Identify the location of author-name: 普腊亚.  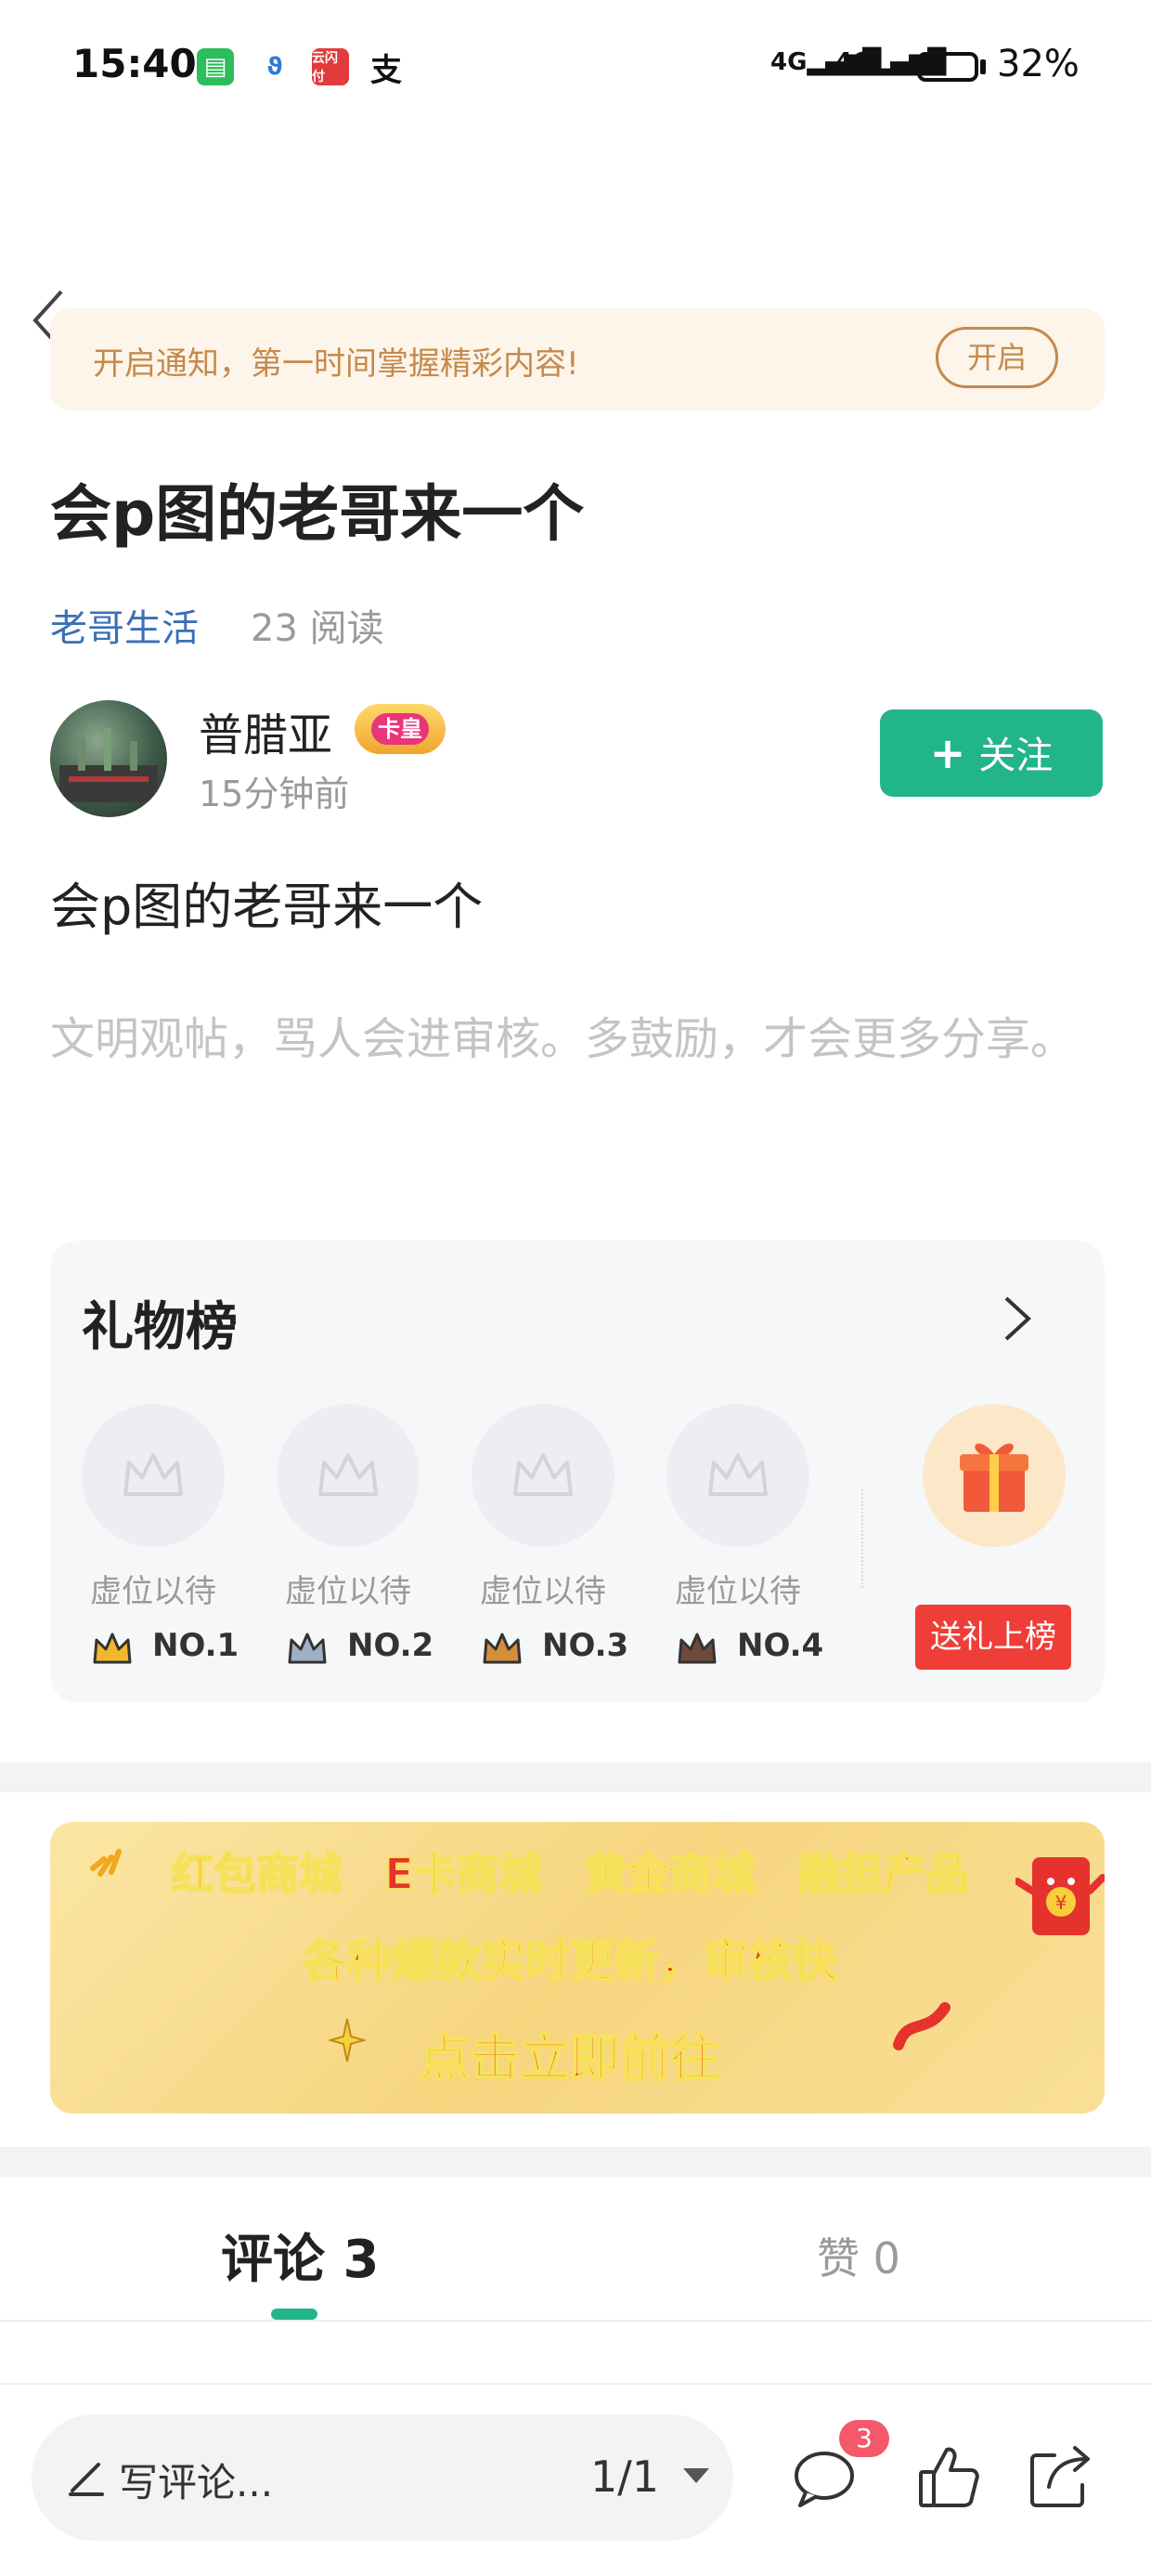
(265, 730).